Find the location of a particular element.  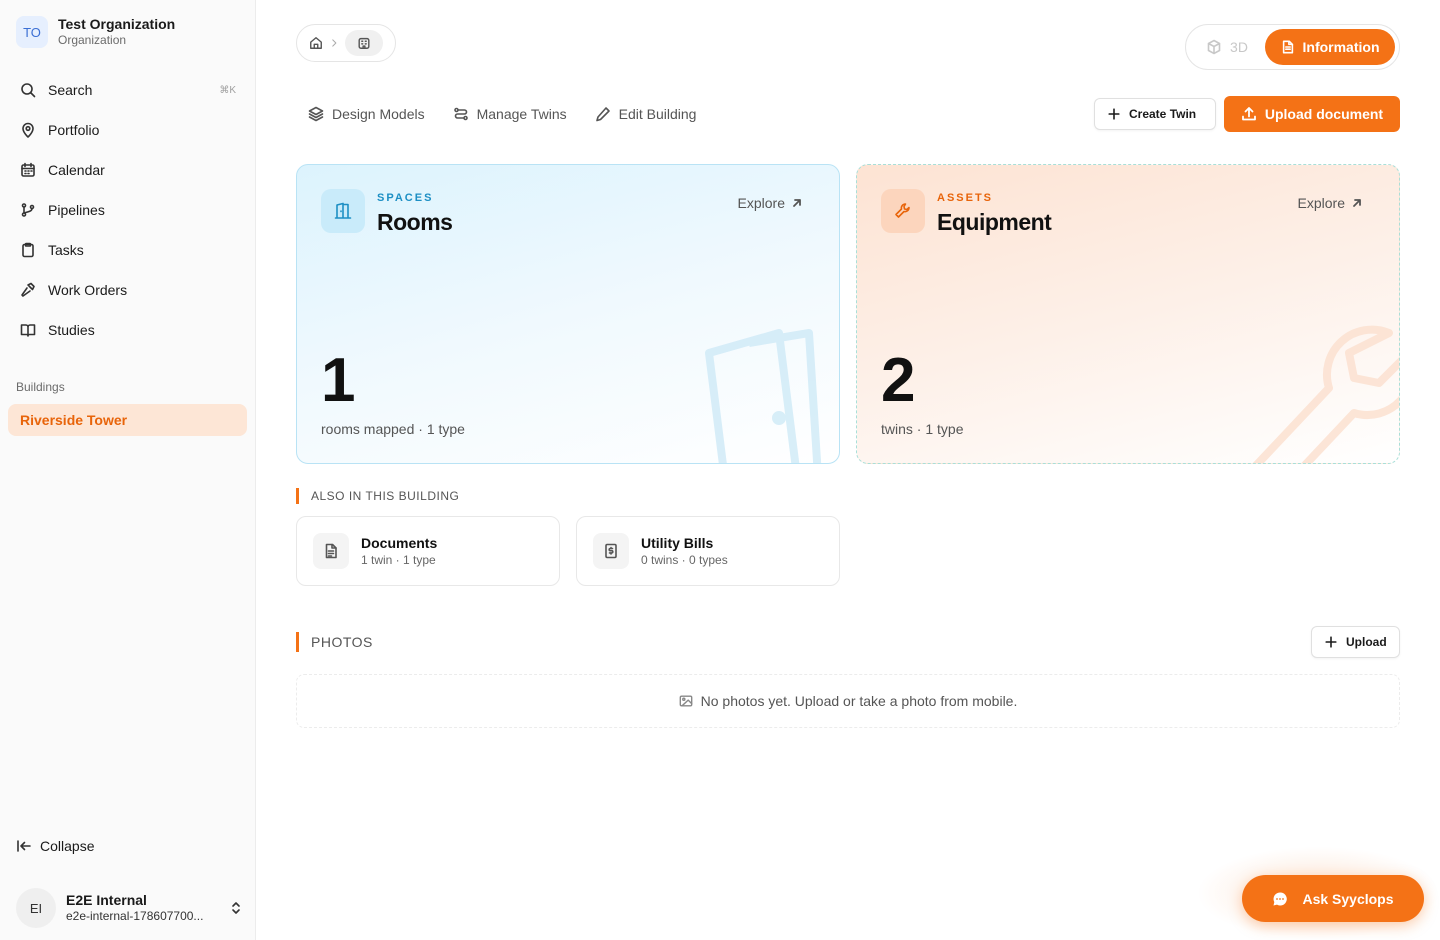

tab-label: Manage Twins is located at coordinates (521, 114).